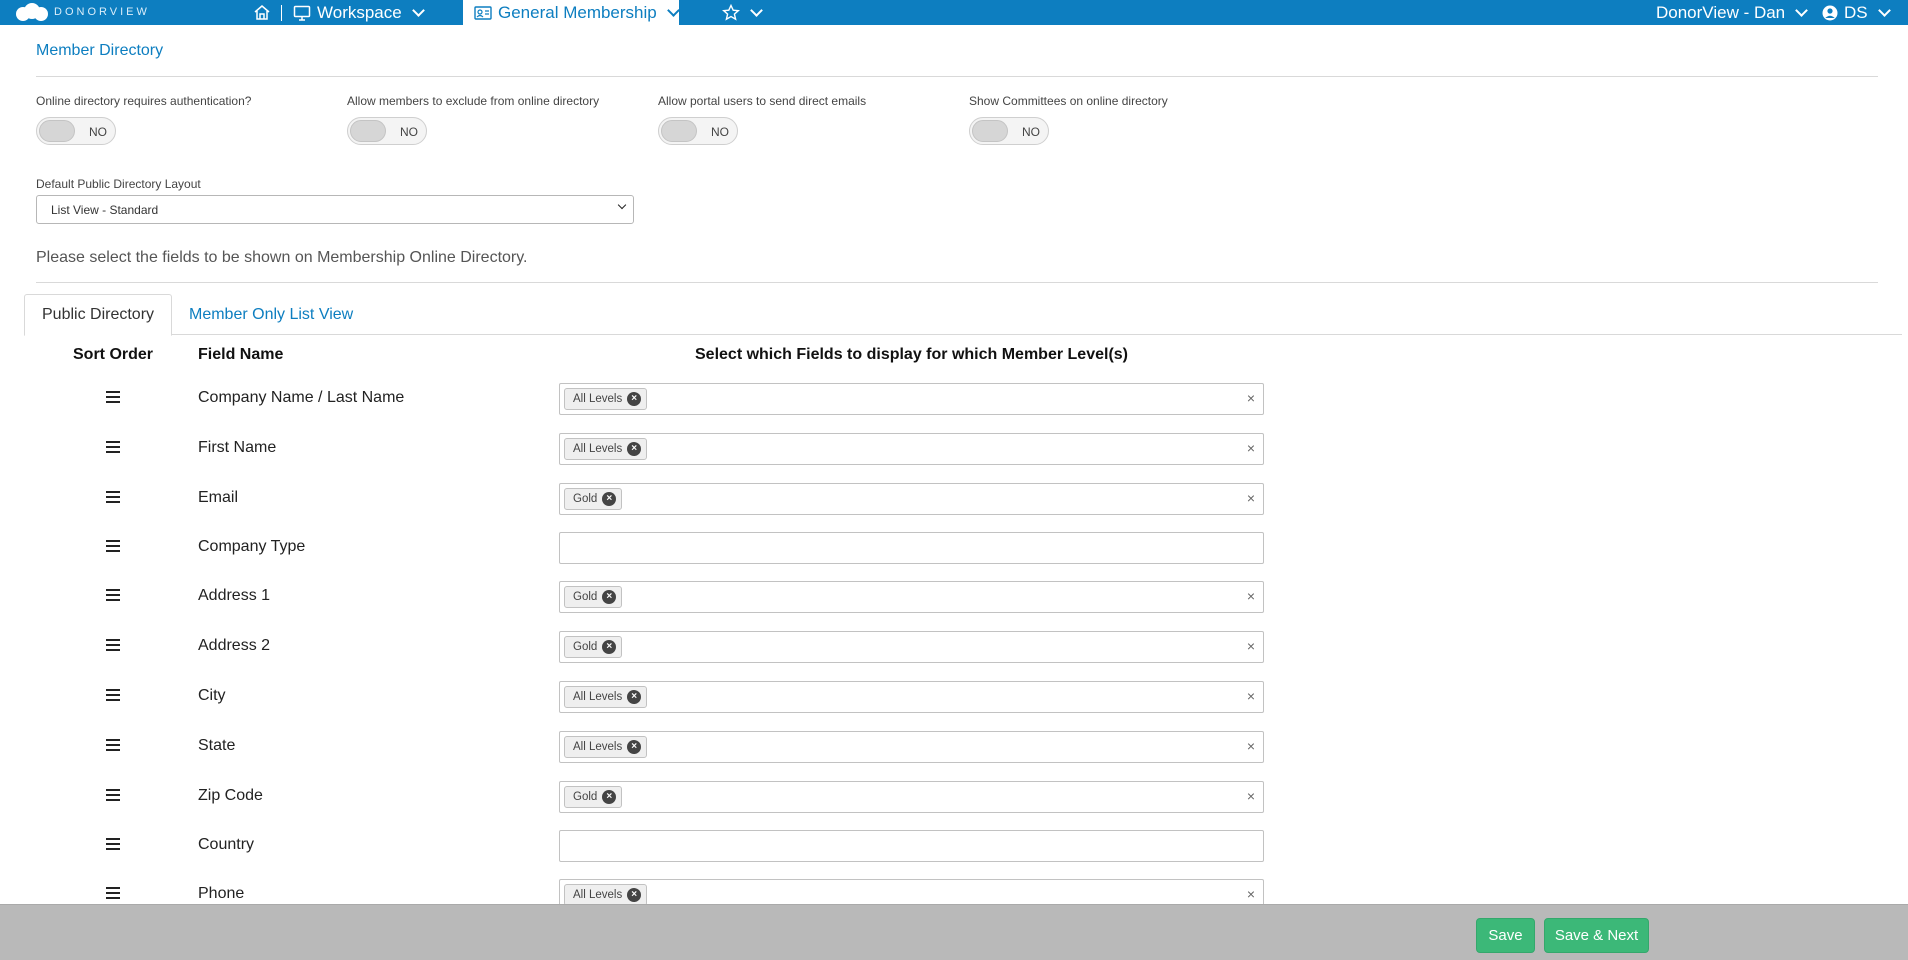 This screenshot has height=960, width=1908. What do you see at coordinates (742, 12) in the screenshot?
I see `nav-favorites` at bounding box center [742, 12].